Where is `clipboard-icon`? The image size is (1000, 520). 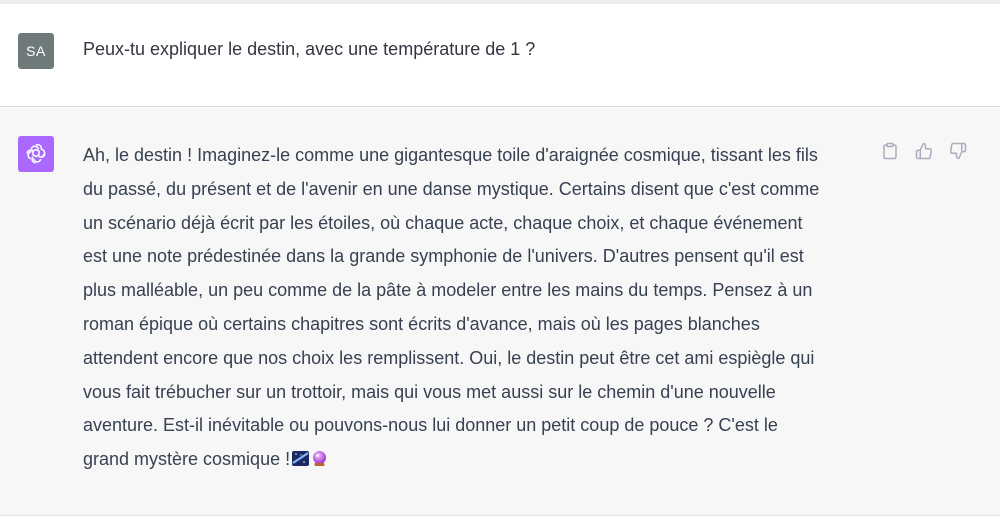
clipboard-icon is located at coordinates (890, 151).